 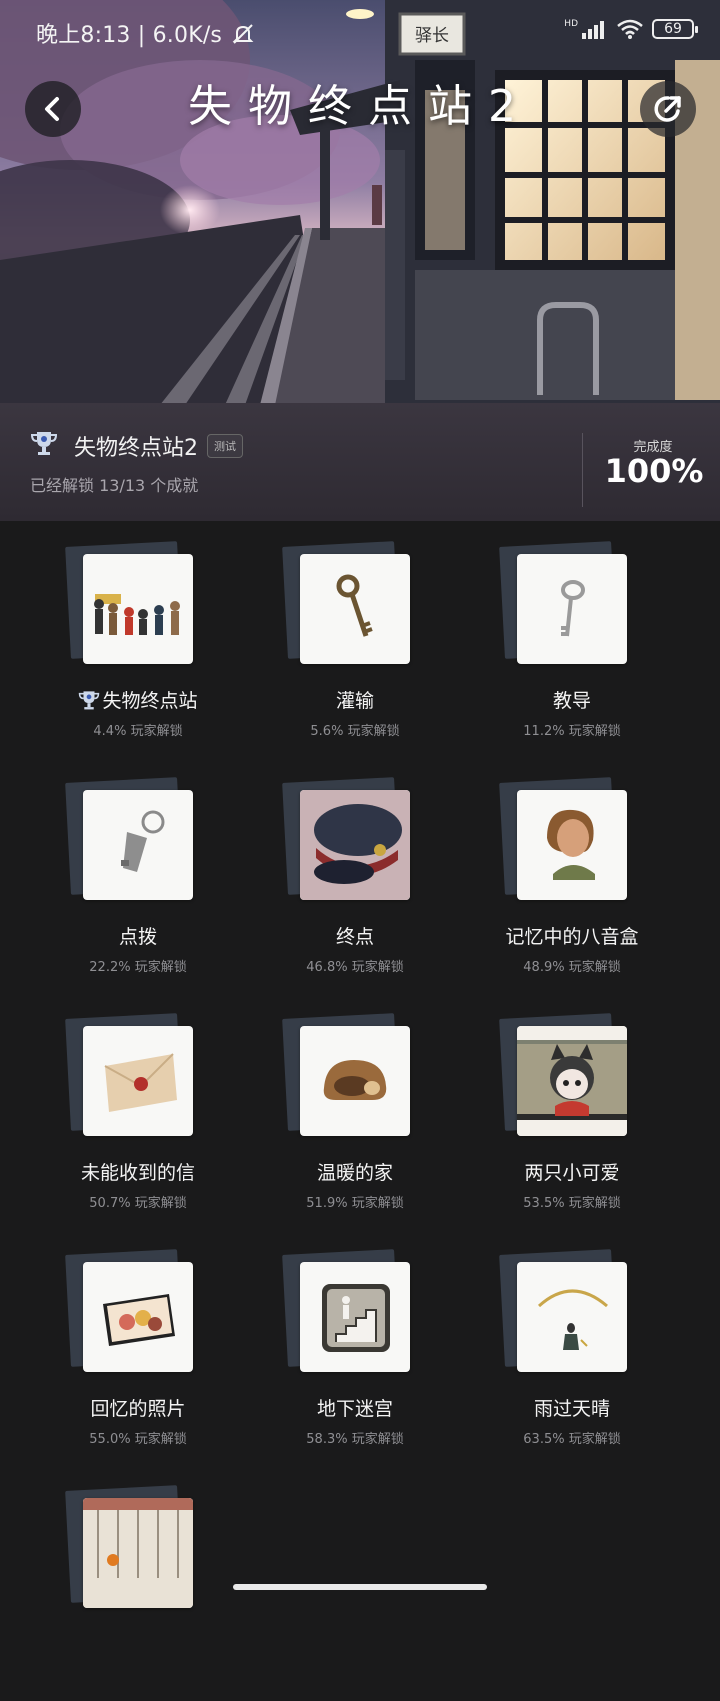 I want to click on share-icon, so click(x=667, y=109).